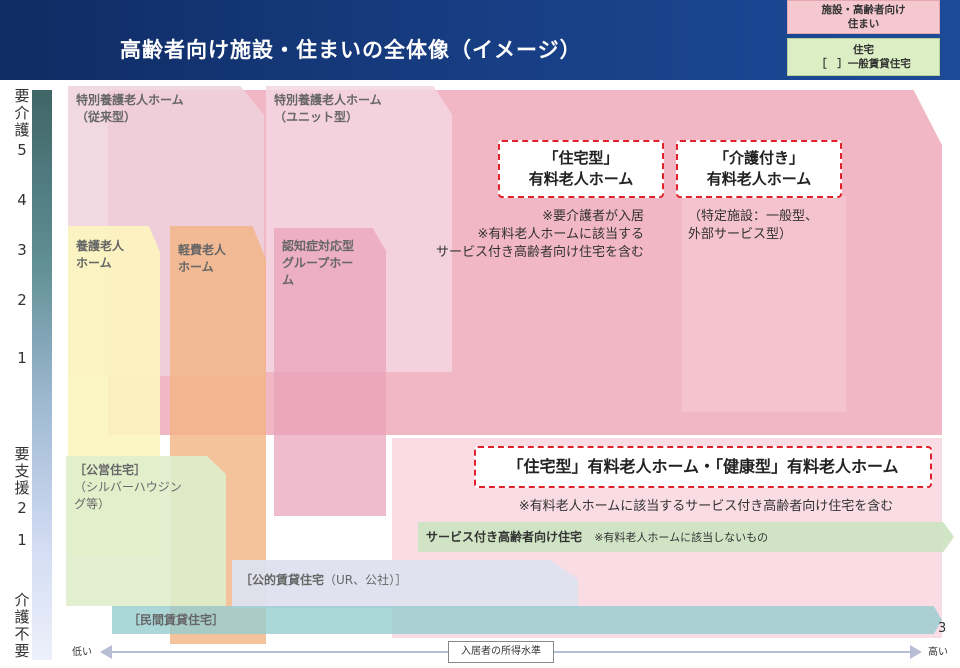  Describe the element at coordinates (146, 531) in the screenshot. I see `public-housing: ［公営住宅］ （シルバーハウジン グ等）` at that location.